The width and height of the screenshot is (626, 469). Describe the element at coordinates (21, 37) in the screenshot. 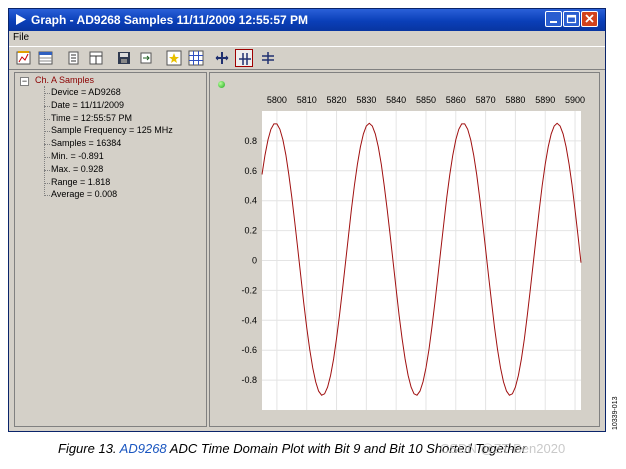

I see `menu-file: File` at that location.